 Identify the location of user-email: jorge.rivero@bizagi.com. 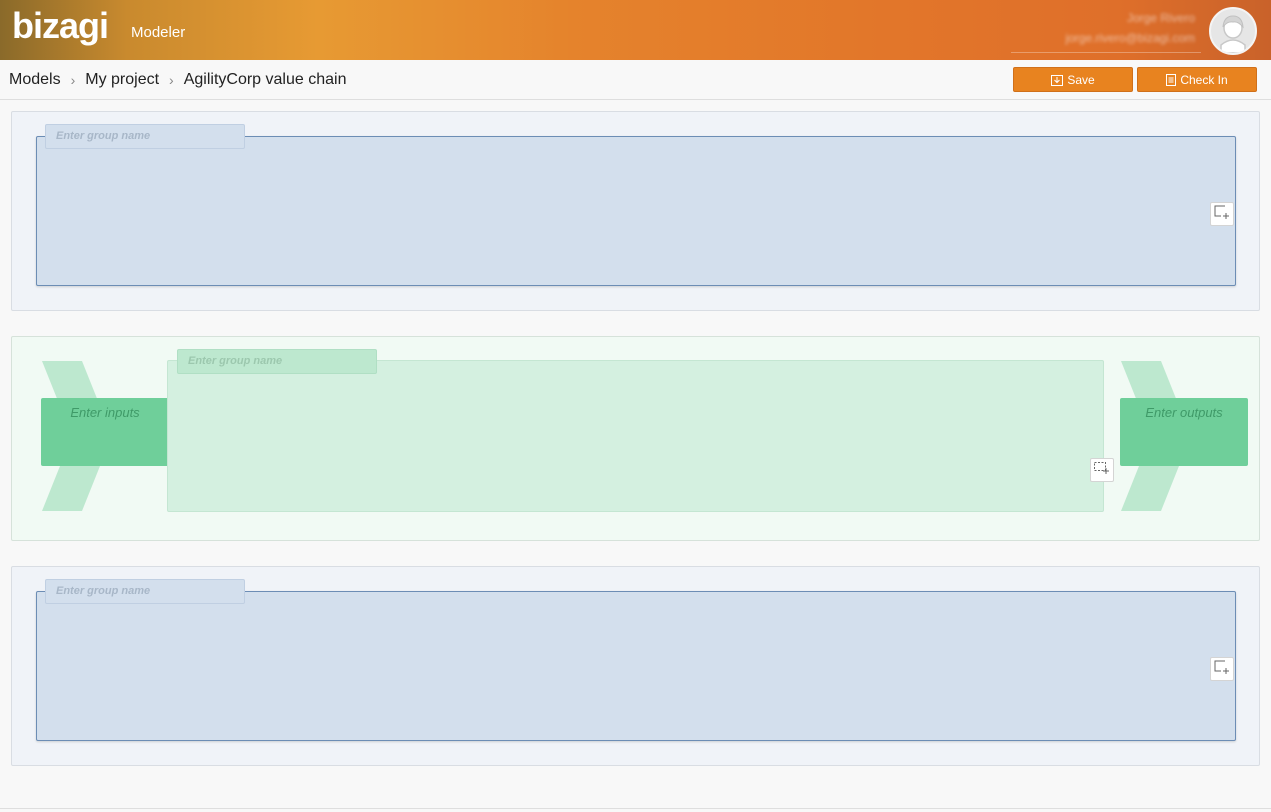
(1130, 38).